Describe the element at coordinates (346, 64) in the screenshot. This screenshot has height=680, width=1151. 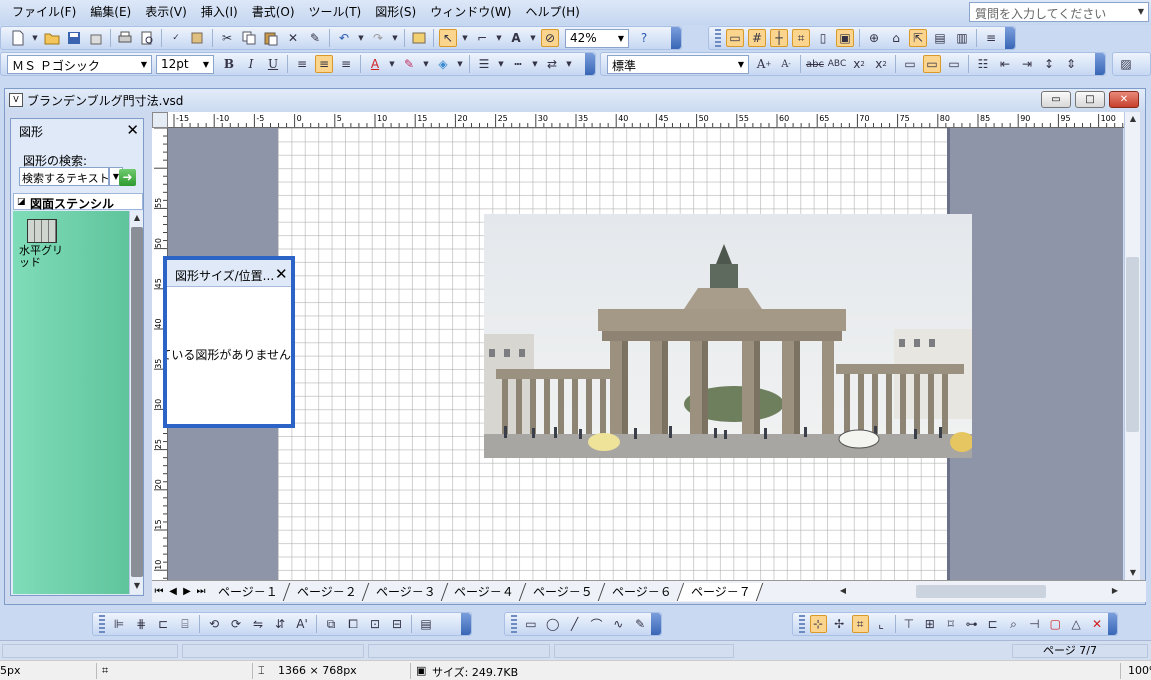
I see `align-right-icon: ≡` at that location.